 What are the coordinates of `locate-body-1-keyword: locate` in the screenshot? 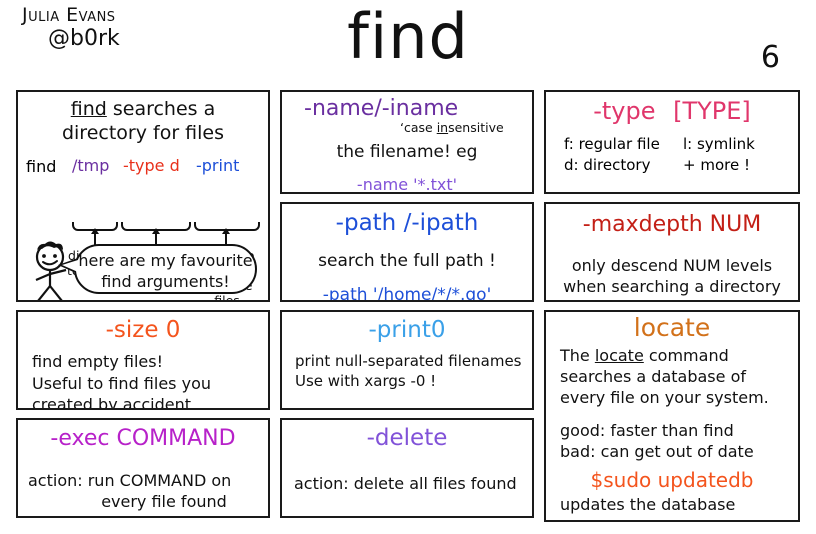 It's located at (619, 355).